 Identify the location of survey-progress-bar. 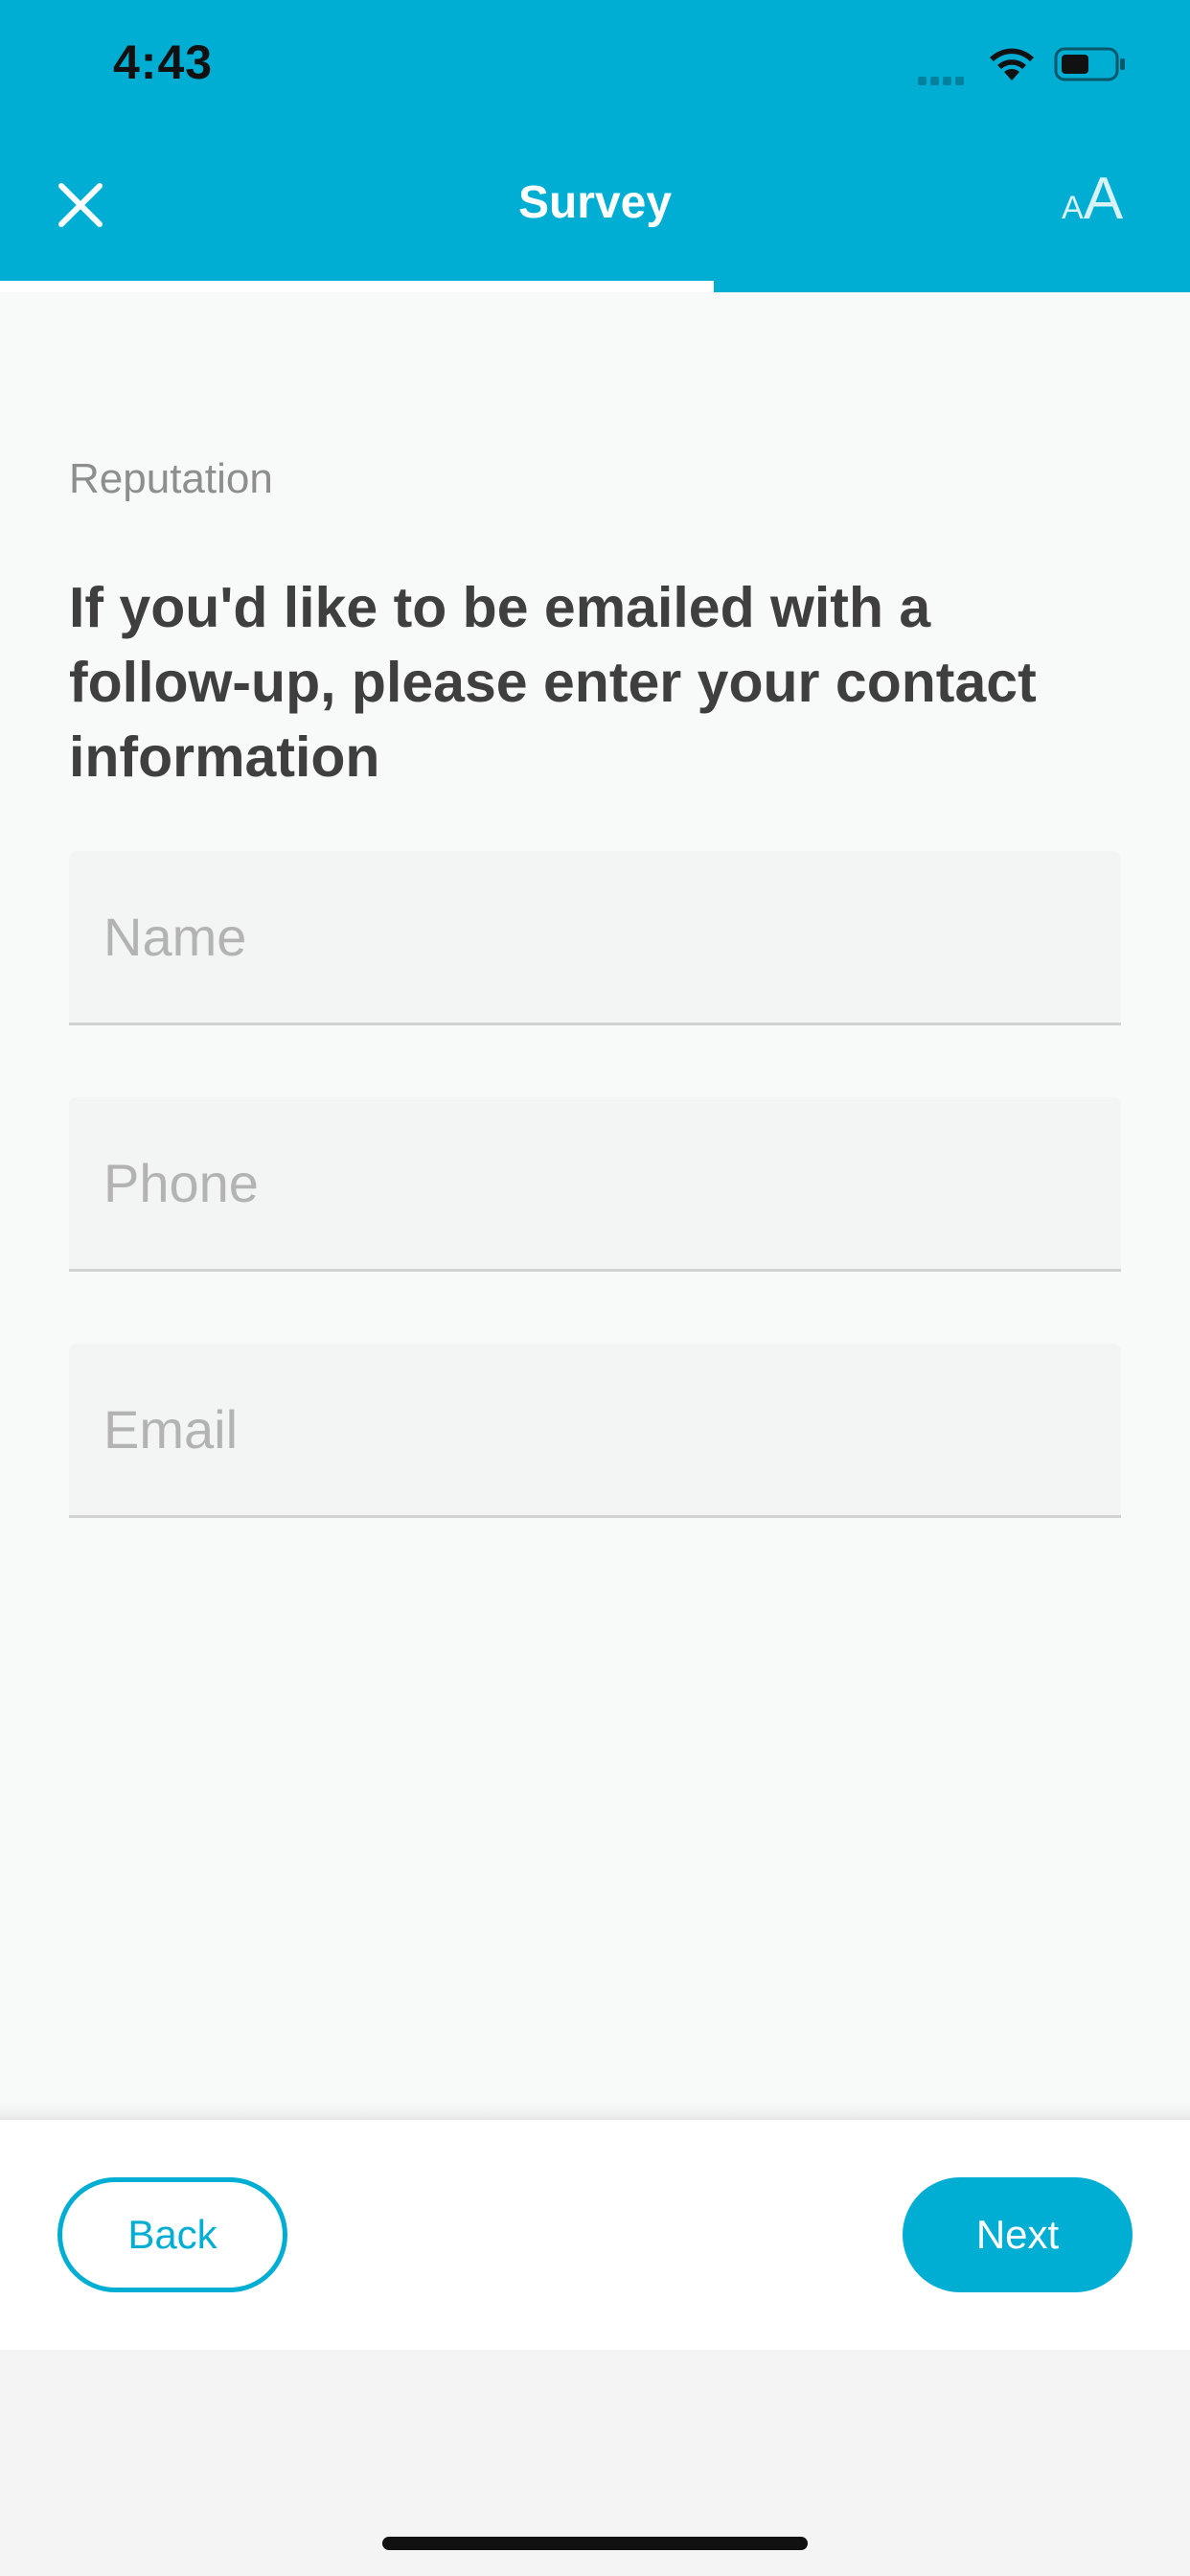
(595, 286).